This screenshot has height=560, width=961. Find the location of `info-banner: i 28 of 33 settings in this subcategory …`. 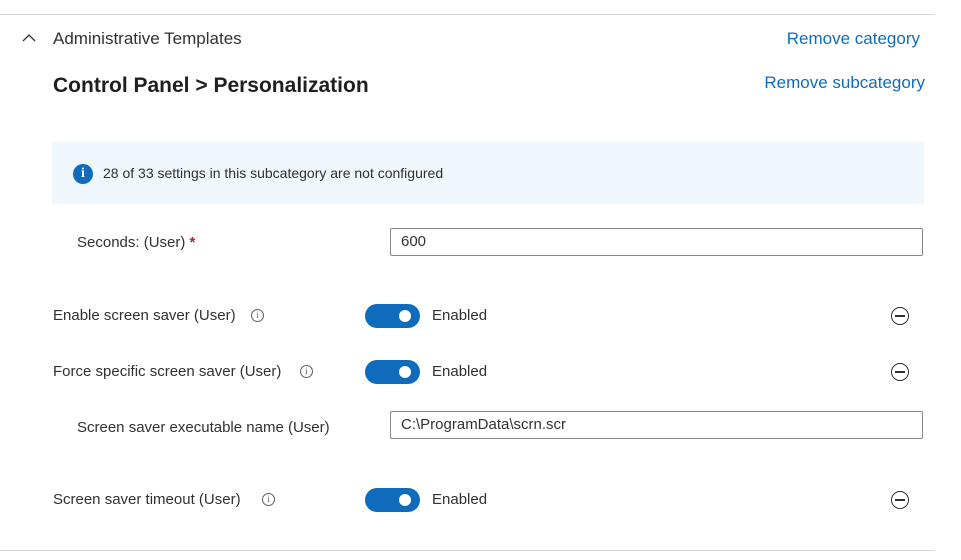

info-banner: i 28 of 33 settings in this subcategory … is located at coordinates (488, 173).